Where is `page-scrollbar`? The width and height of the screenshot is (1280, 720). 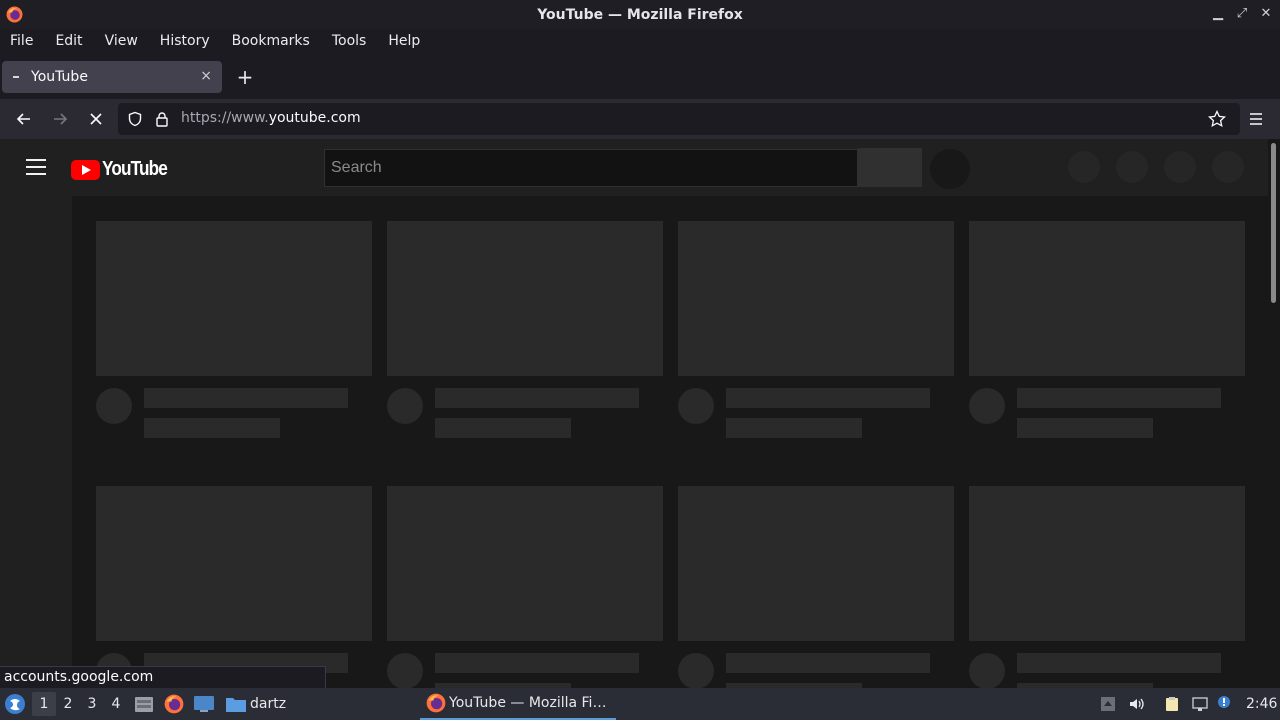 page-scrollbar is located at coordinates (1274, 413).